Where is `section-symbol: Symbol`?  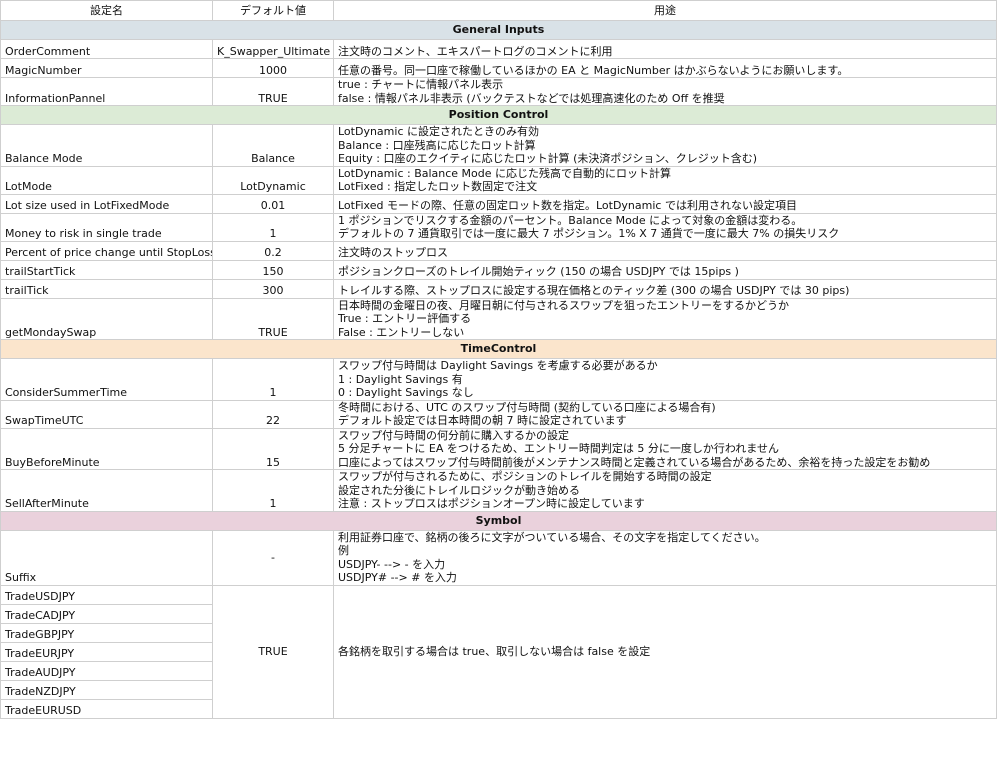
section-symbol: Symbol is located at coordinates (498, 520).